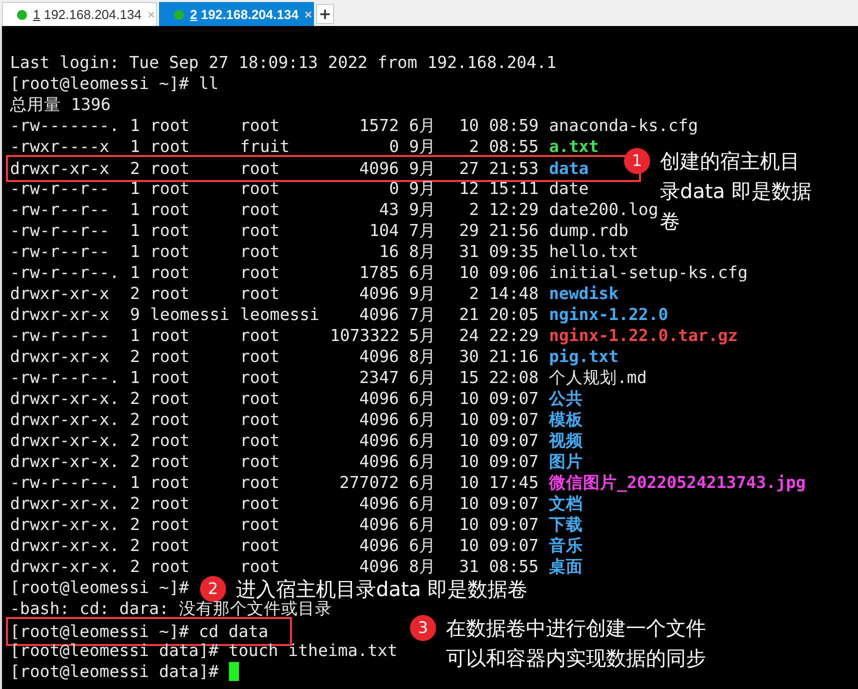 This screenshot has width=858, height=689. What do you see at coordinates (468, 314) in the screenshot?
I see `day-text: 21` at bounding box center [468, 314].